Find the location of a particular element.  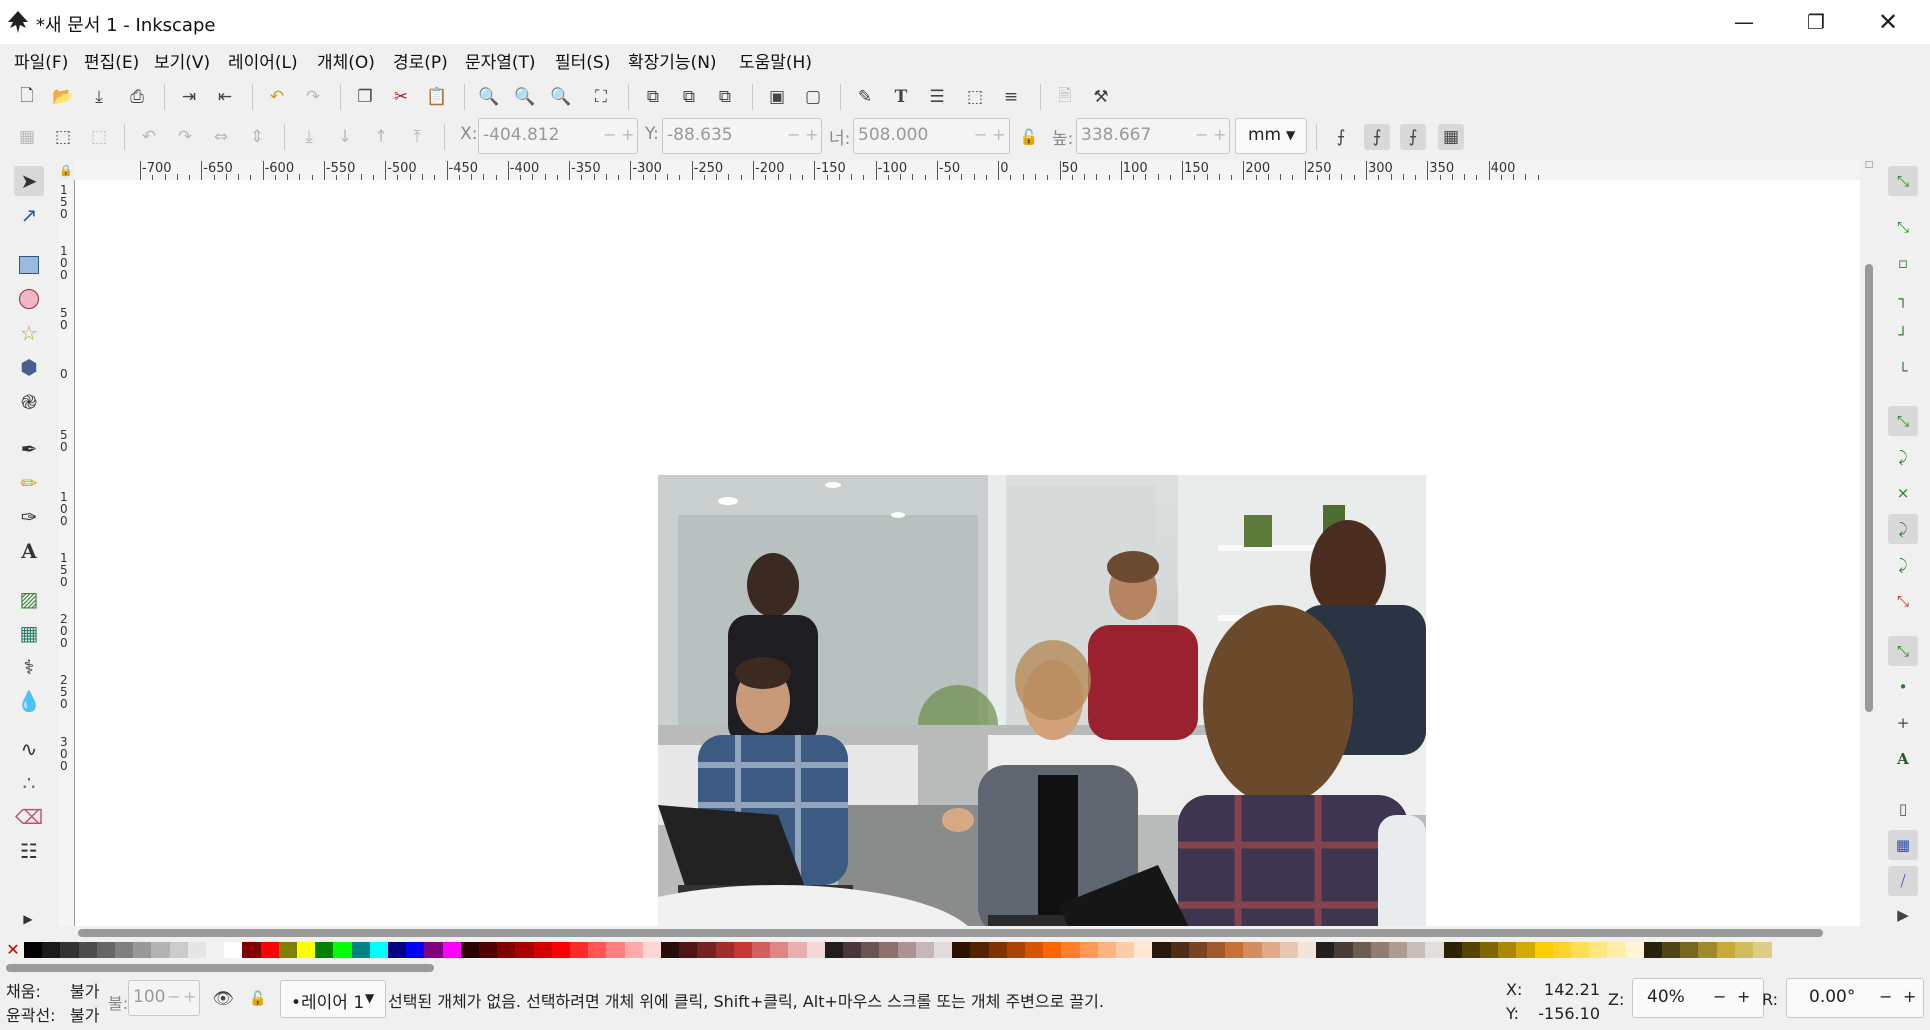

scale-stroke-icon: ⨍ is located at coordinates (1341, 137).